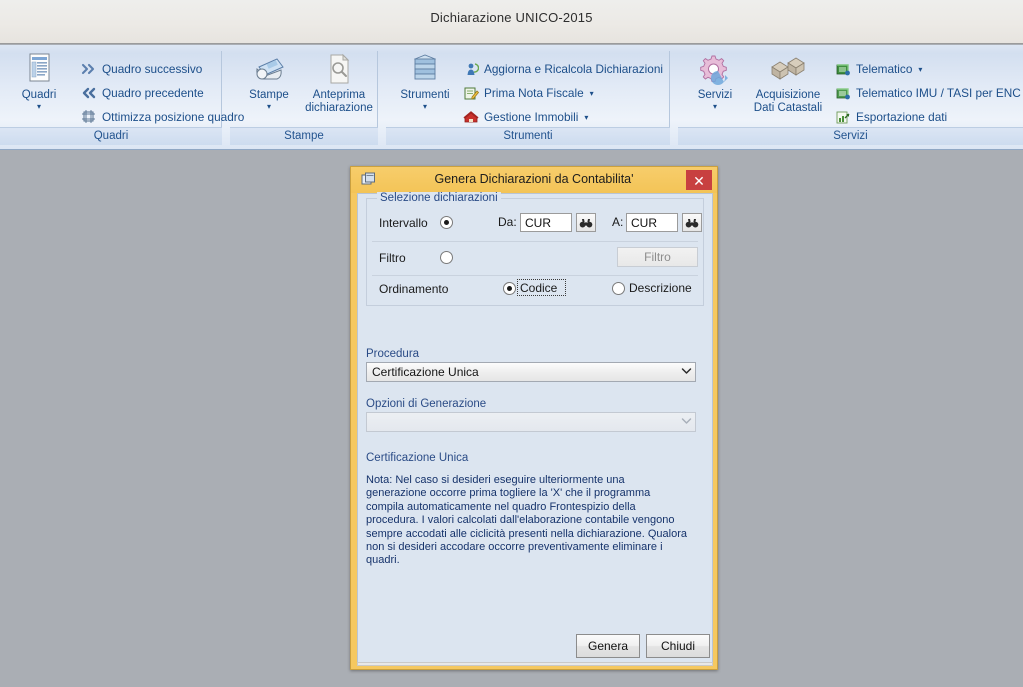 The height and width of the screenshot is (687, 1023). I want to click on ribbon-item-label: Ottimizza posizione quadro, so click(173, 117).